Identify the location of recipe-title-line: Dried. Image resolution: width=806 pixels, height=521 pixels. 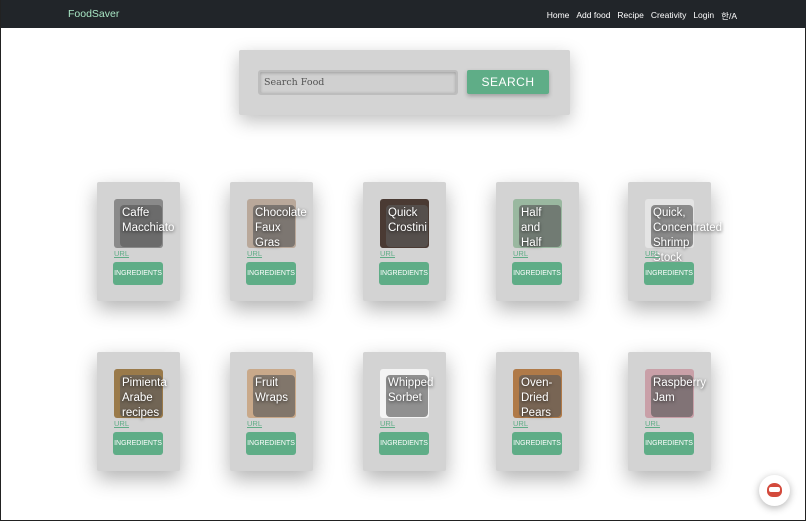
(535, 398).